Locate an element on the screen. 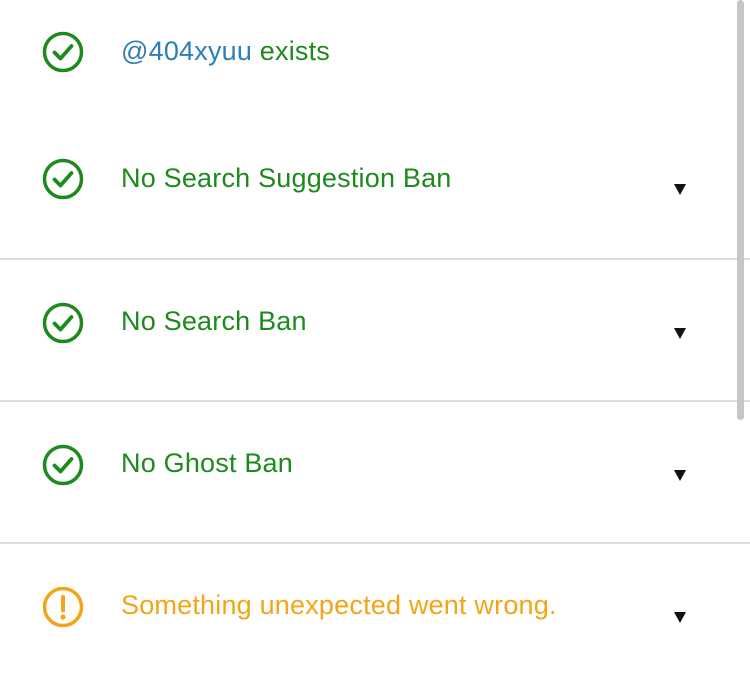 This screenshot has width=750, height=681. account-exists-label: @404xyuu exists is located at coordinates (225, 51).